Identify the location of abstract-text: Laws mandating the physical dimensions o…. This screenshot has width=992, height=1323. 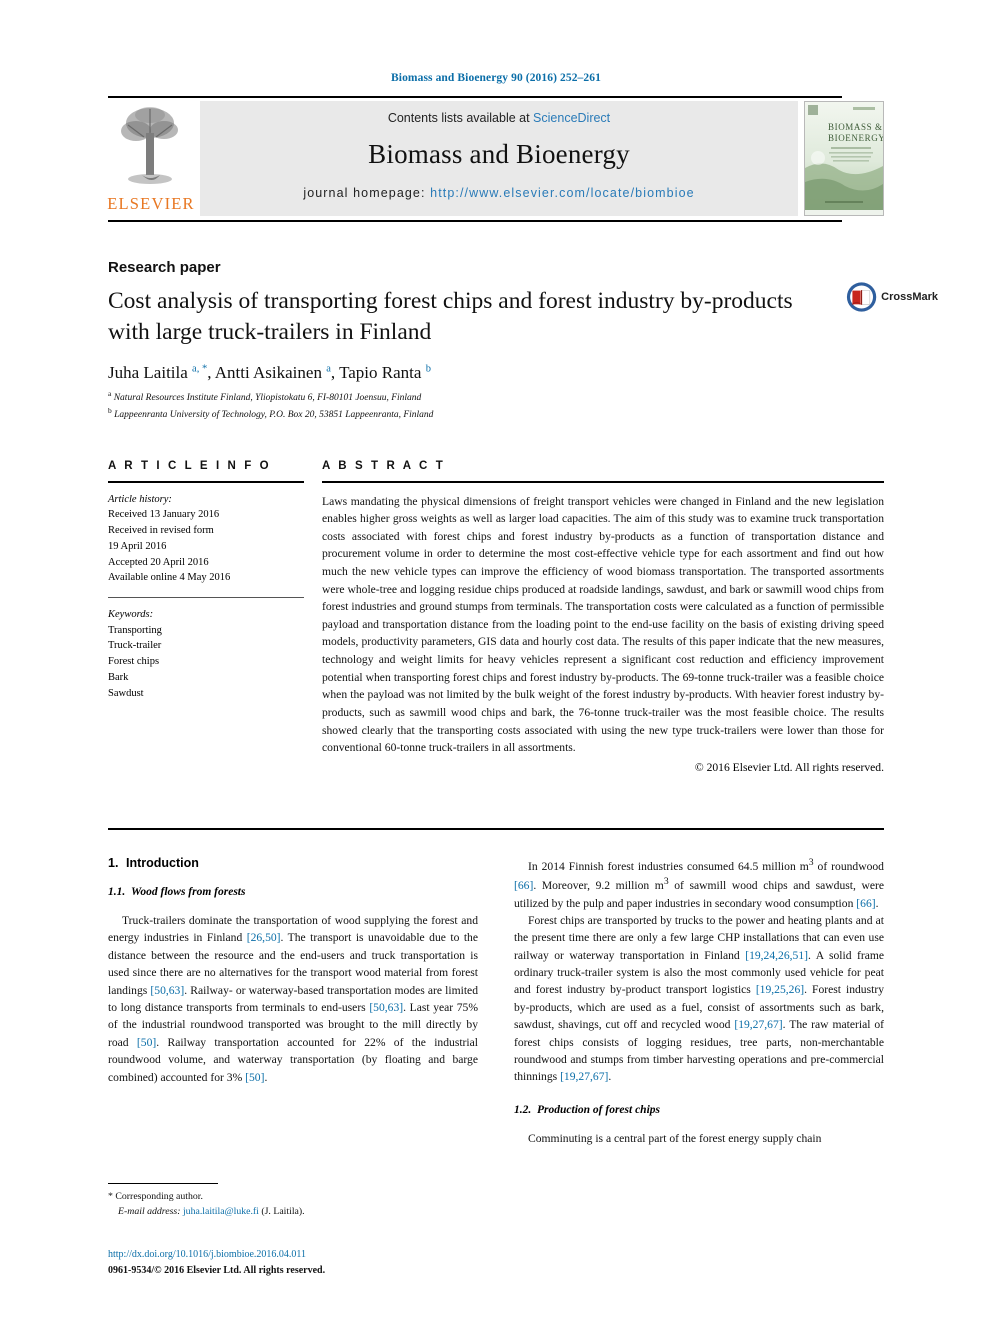
(603, 624).